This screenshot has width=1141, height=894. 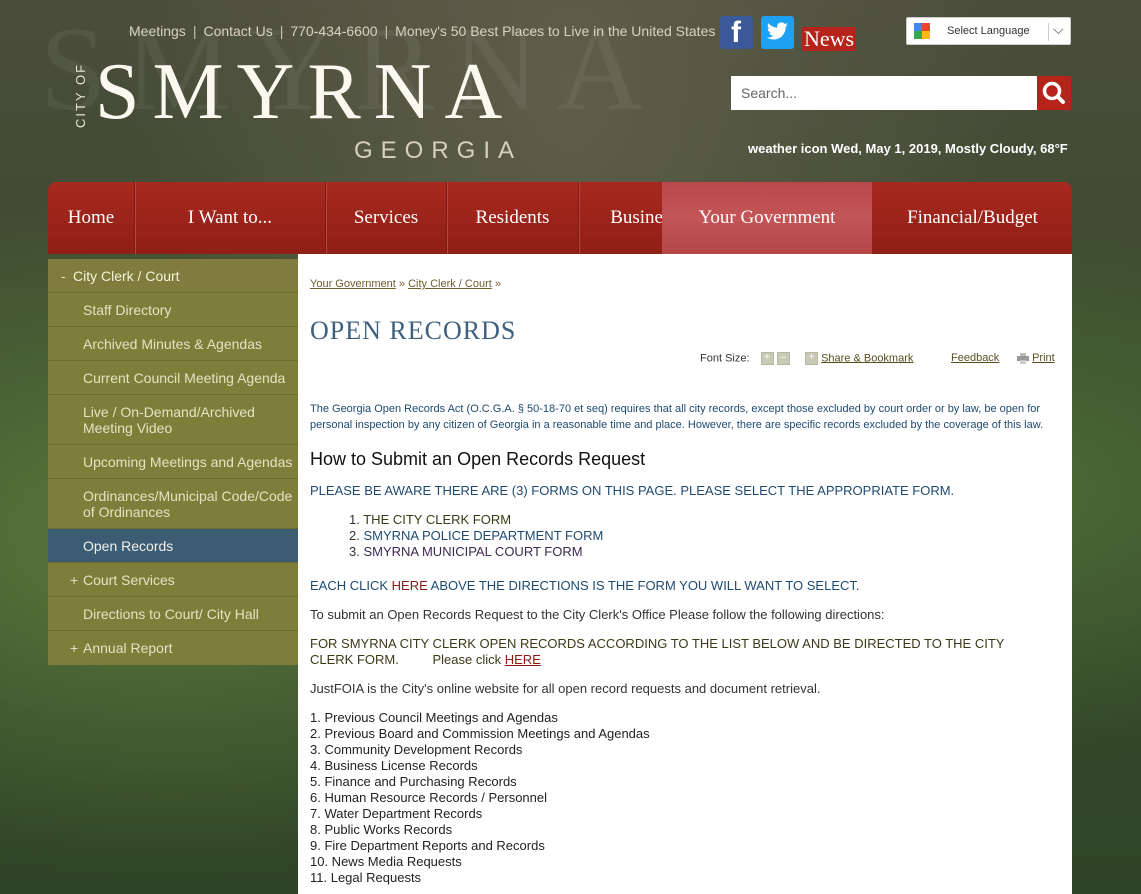 What do you see at coordinates (427, 845) in the screenshot?
I see `list-item: 9. Fire Department Reports and Records` at bounding box center [427, 845].